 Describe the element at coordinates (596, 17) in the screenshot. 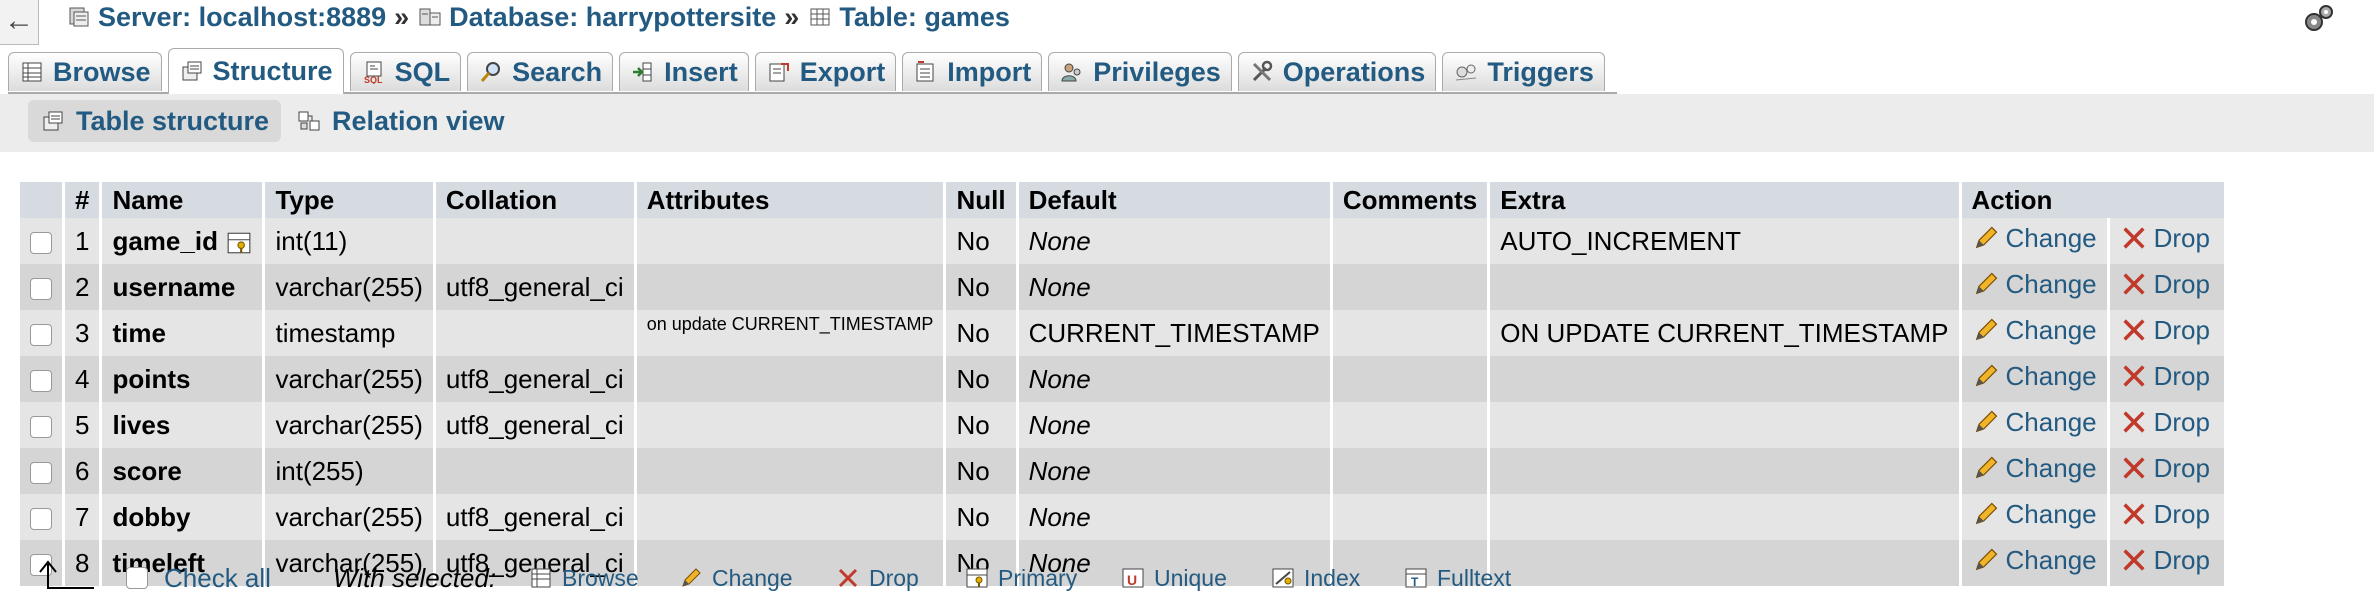

I see `breadcrumb-database: Database: harrypottersite` at that location.